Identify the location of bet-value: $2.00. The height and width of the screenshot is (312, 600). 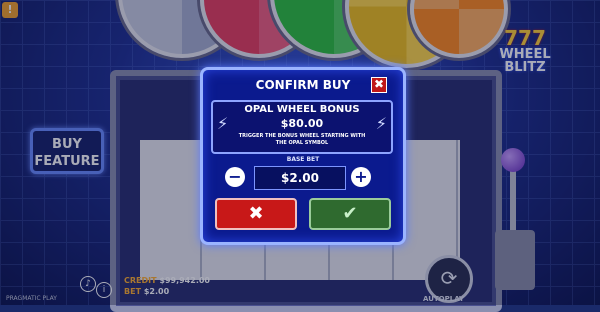
(300, 178).